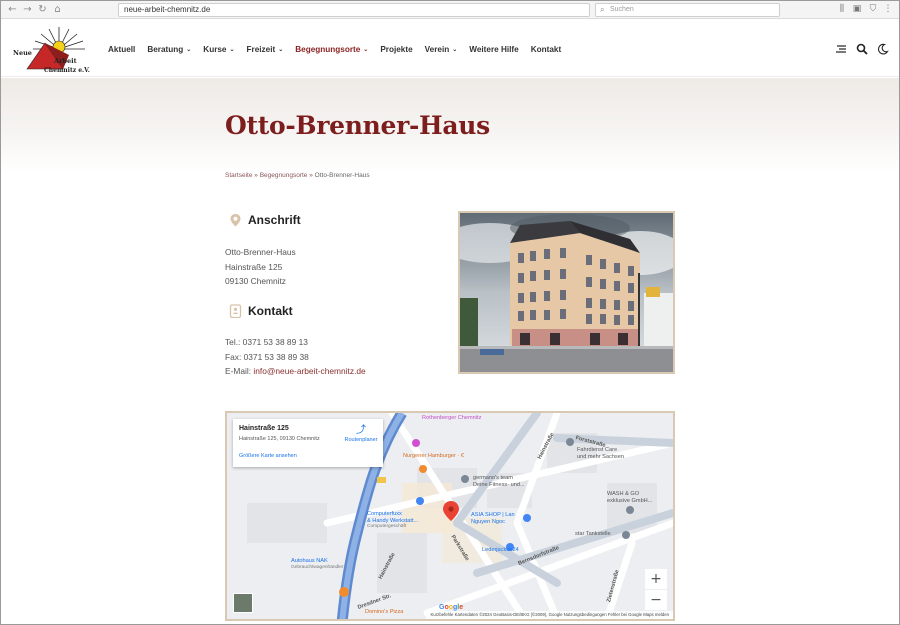 This screenshot has width=900, height=625. Describe the element at coordinates (265, 220) in the screenshot. I see `anschrift-heading: Anschrift` at that location.